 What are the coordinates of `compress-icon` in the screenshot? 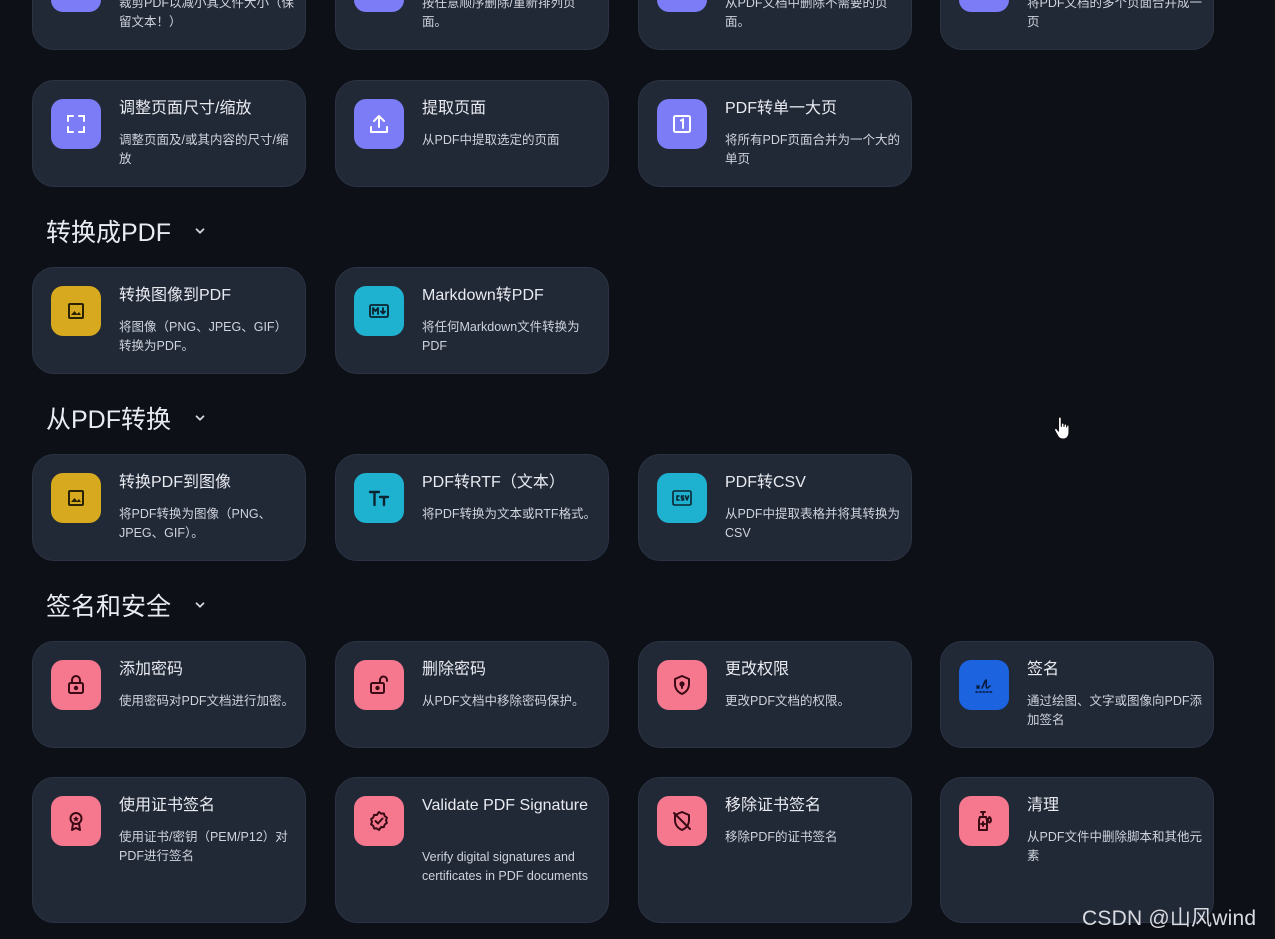 It's located at (76, 6).